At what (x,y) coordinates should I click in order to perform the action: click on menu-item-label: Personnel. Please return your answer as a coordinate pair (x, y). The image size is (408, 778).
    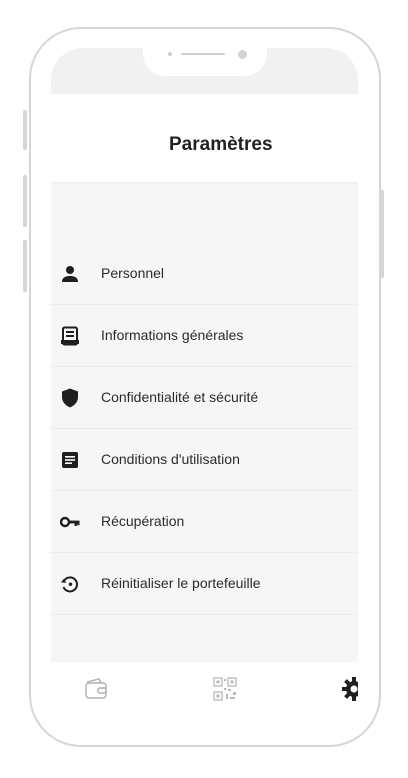
    Looking at the image, I should click on (133, 273).